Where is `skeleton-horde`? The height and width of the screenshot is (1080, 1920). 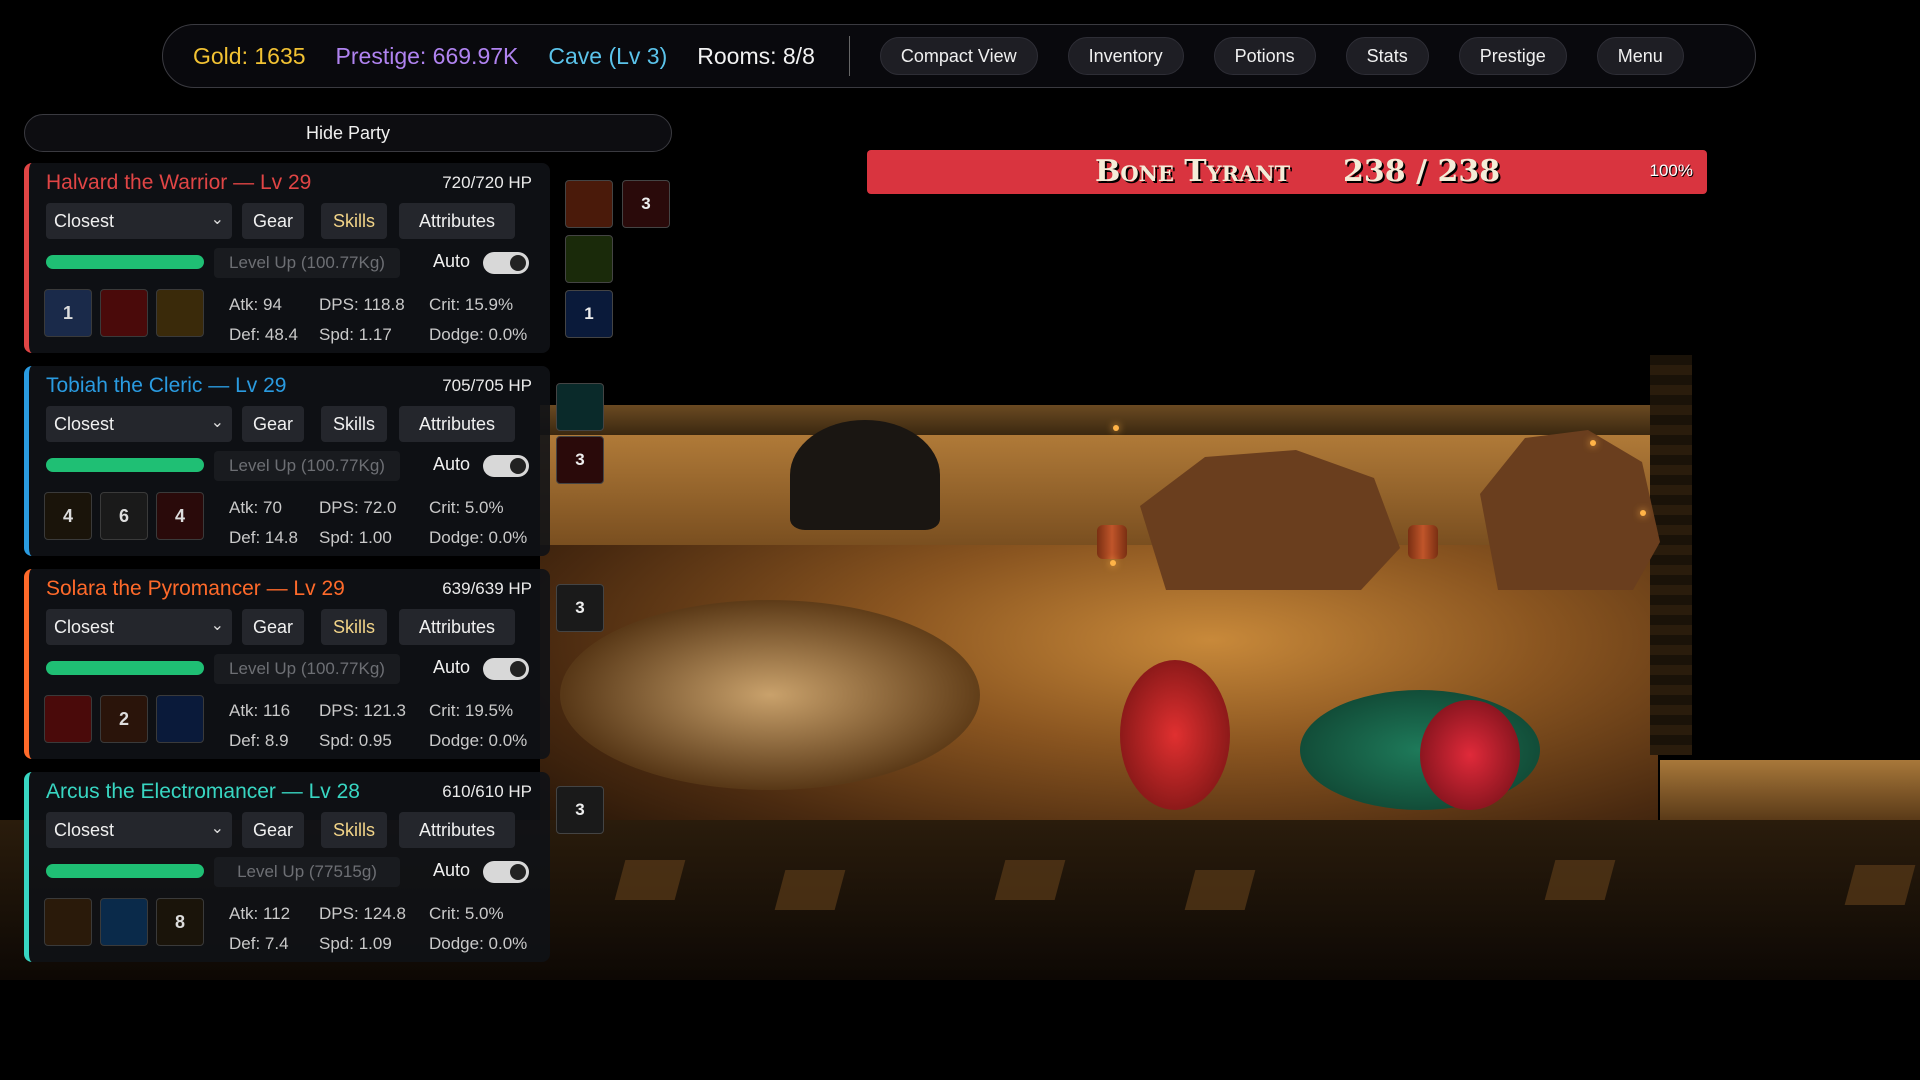 skeleton-horde is located at coordinates (770, 695).